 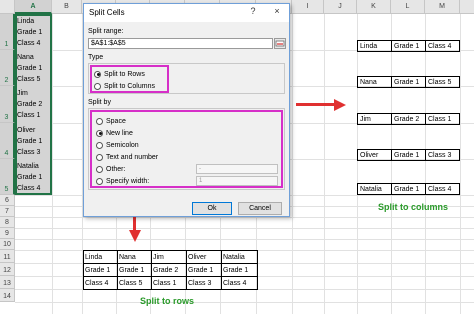 I want to click on radio-split-to-columns: Split to Columns, so click(x=124, y=86).